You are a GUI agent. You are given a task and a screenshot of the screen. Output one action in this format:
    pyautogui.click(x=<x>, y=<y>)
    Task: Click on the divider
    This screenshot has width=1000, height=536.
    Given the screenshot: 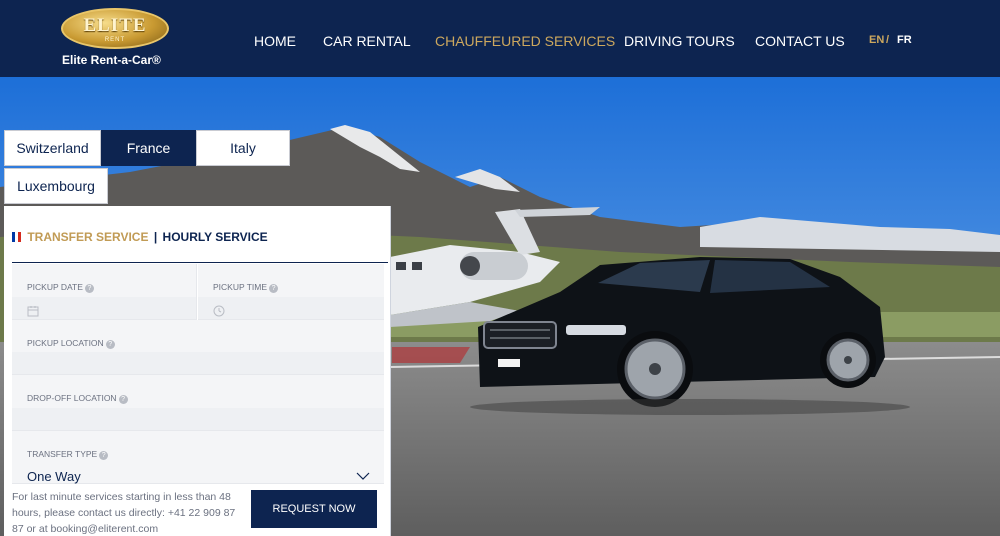 What is the action you would take?
    pyautogui.click(x=200, y=262)
    